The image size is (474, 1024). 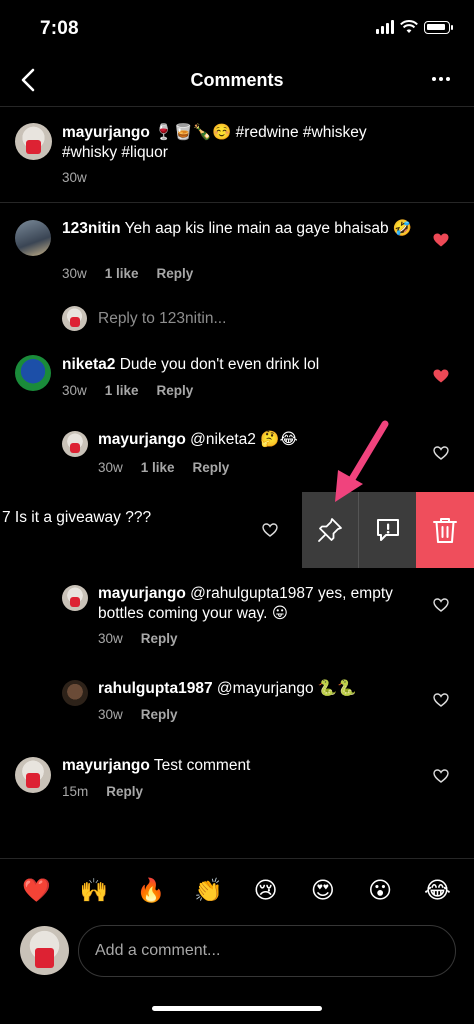 I want to click on caption-time: 30w, so click(x=74, y=177).